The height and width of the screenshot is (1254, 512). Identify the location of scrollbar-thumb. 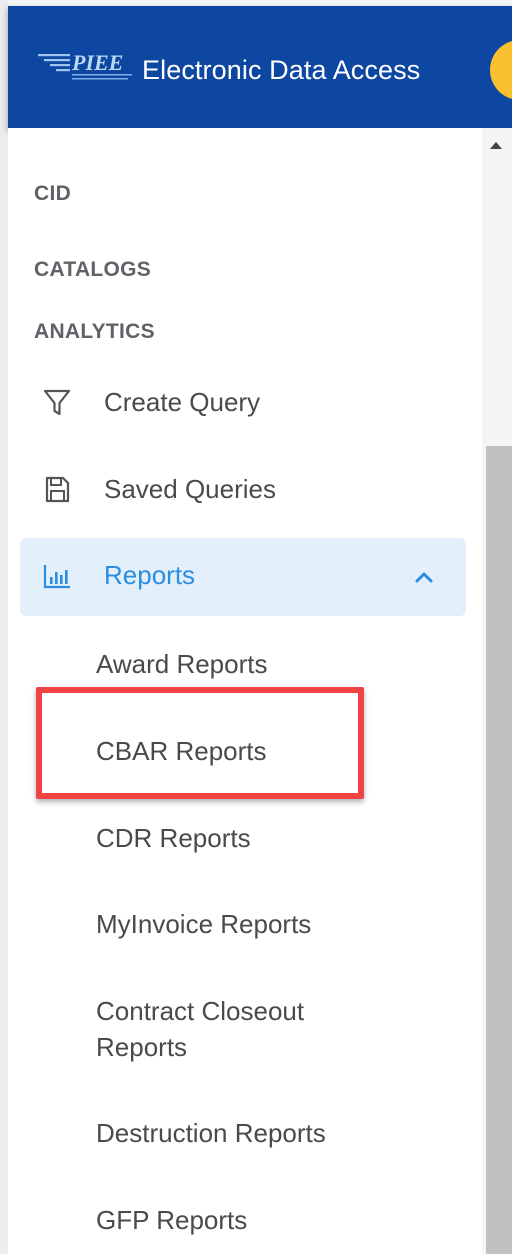
(499, 850).